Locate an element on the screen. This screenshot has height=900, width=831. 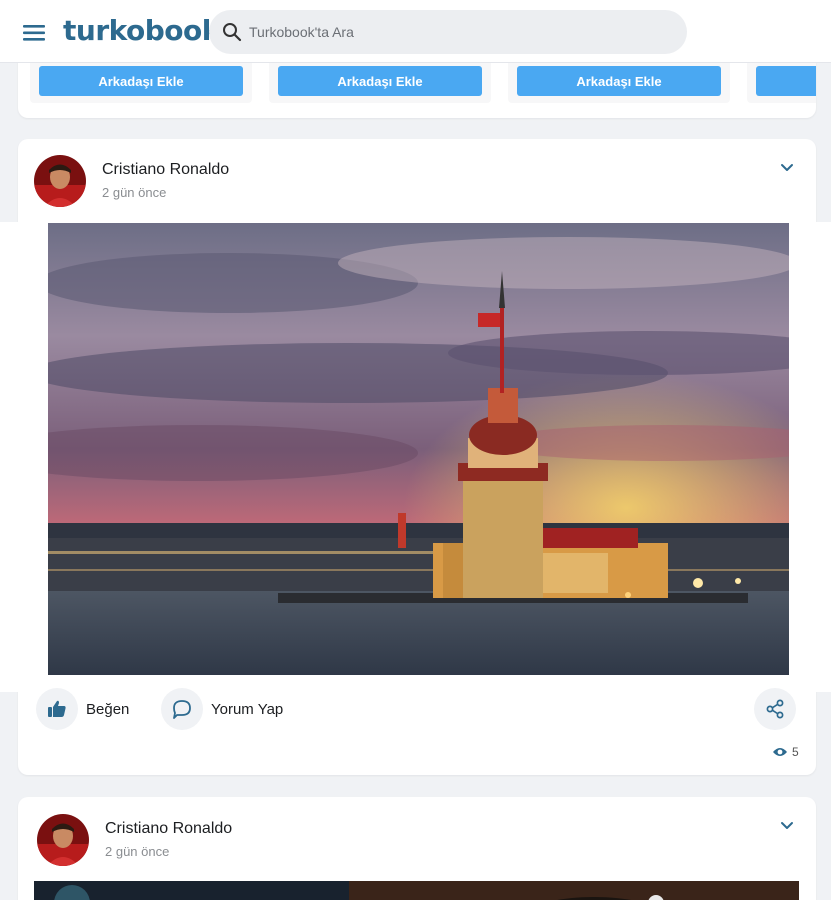
eye-icon is located at coordinates (780, 752).